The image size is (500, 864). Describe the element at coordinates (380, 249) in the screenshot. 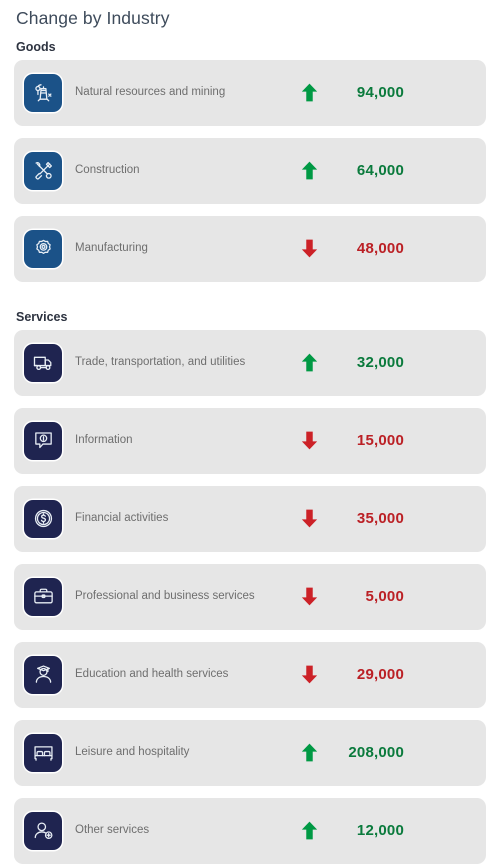

I see `industry-row-value: 48,000` at that location.